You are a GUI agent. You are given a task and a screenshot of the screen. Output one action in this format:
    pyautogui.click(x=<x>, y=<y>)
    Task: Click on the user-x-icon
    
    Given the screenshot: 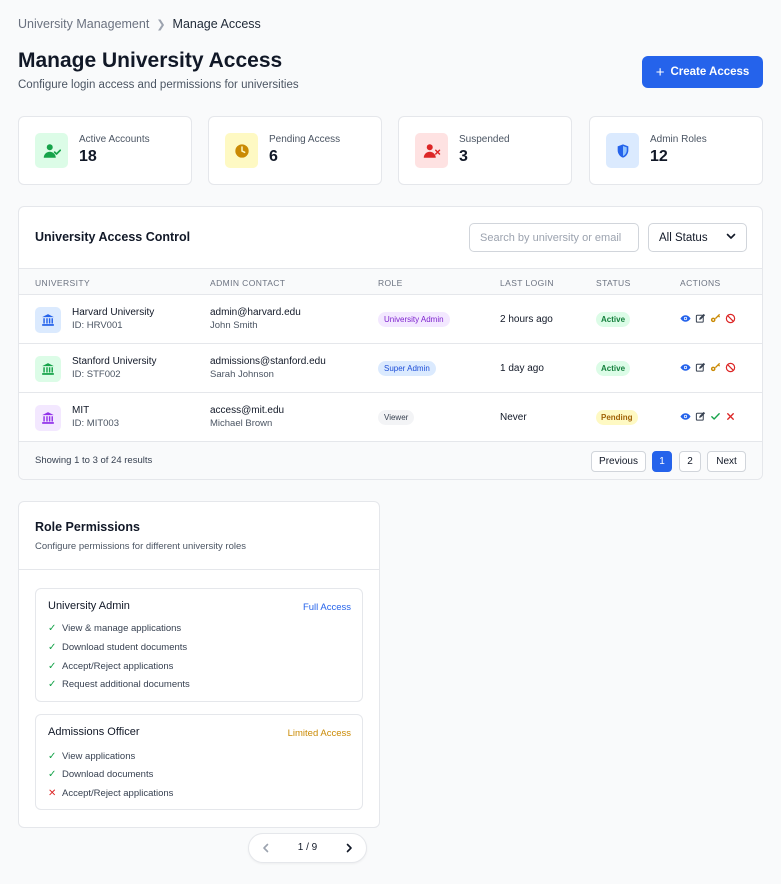 What is the action you would take?
    pyautogui.click(x=431, y=150)
    